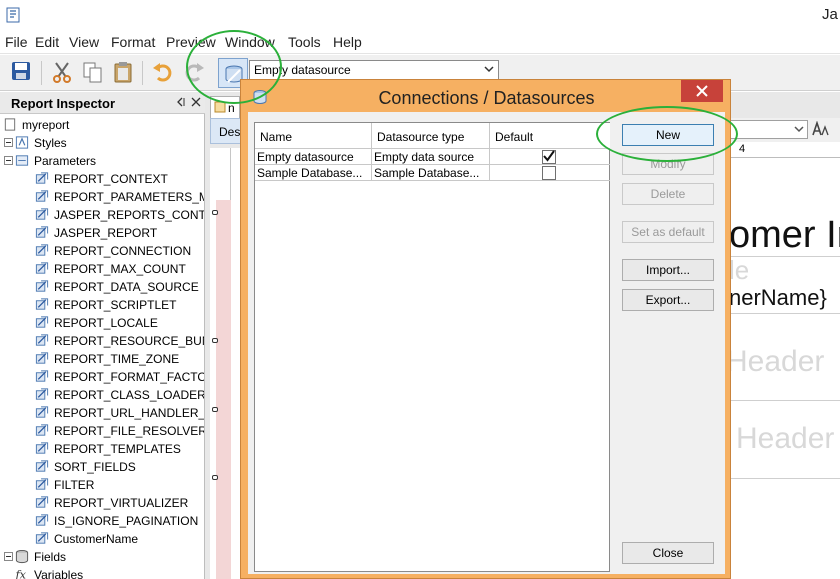 This screenshot has width=840, height=579. What do you see at coordinates (313, 157) in the screenshot?
I see `table-row-cell-name: Empty datasource` at bounding box center [313, 157].